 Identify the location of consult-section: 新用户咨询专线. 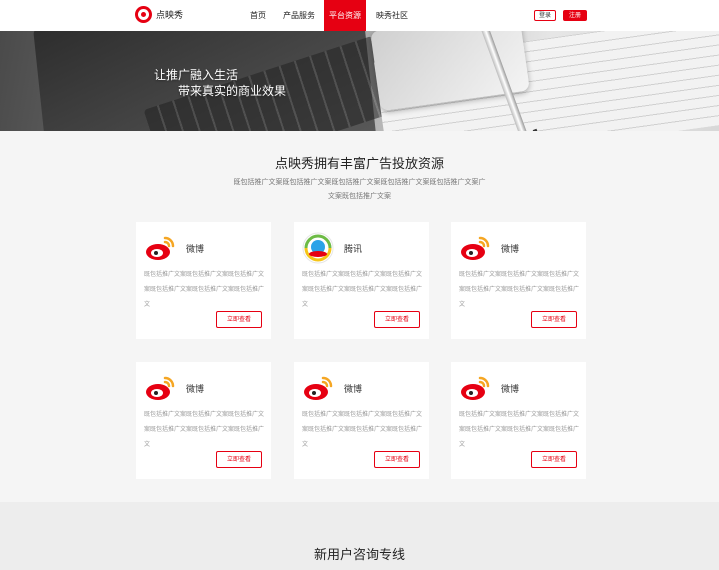
(359, 536).